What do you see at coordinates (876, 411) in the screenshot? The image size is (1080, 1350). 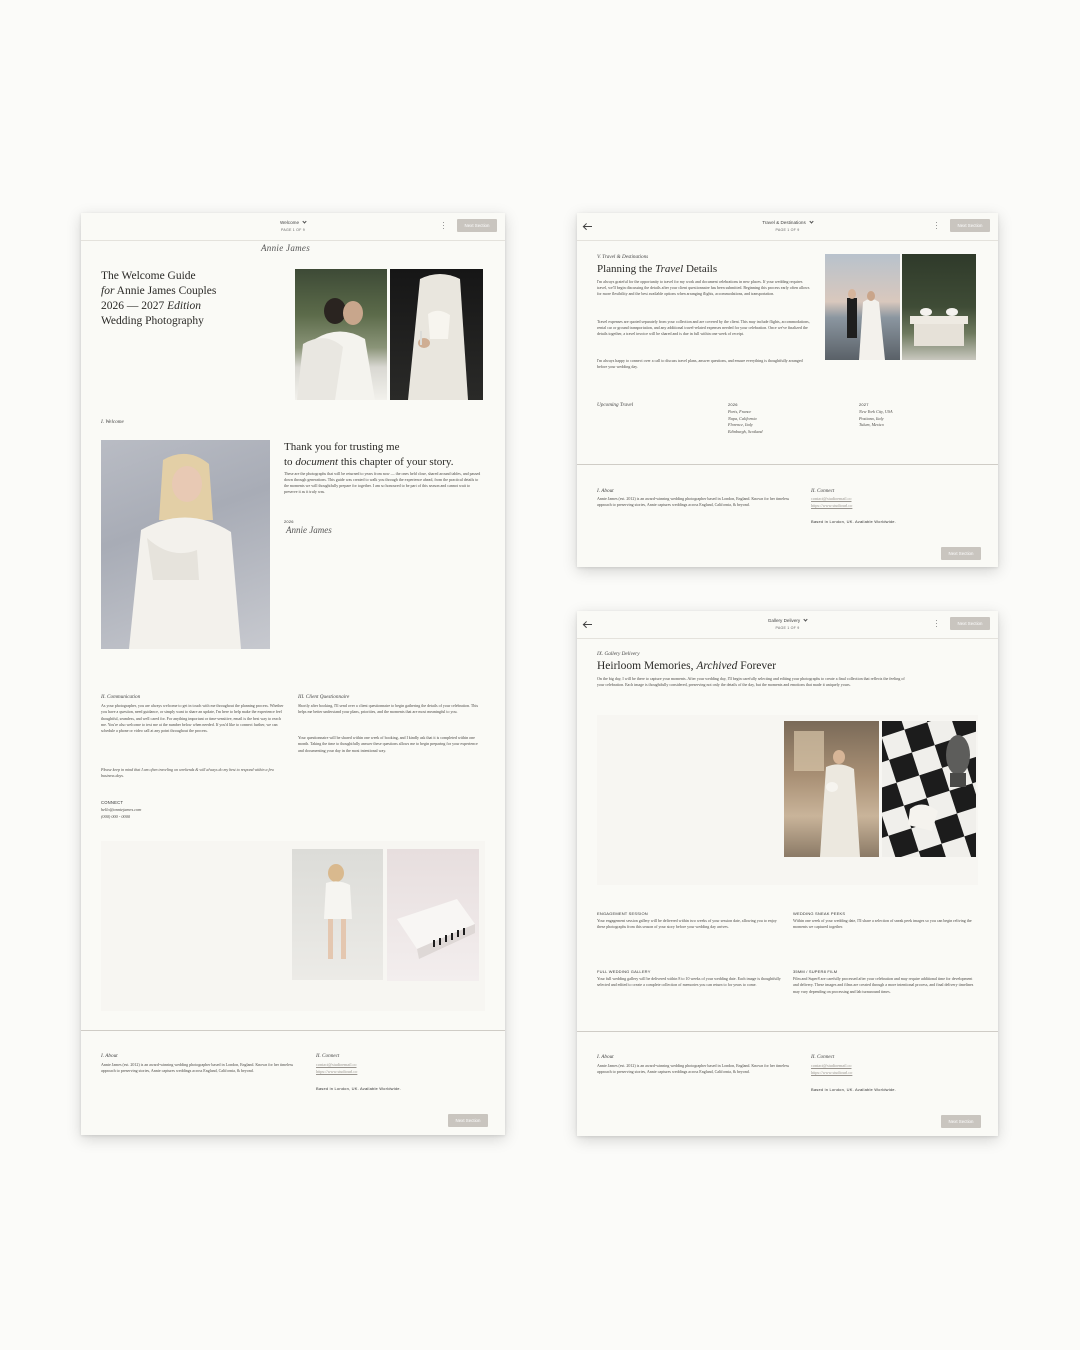 I see `travel-place: New York City, USA` at bounding box center [876, 411].